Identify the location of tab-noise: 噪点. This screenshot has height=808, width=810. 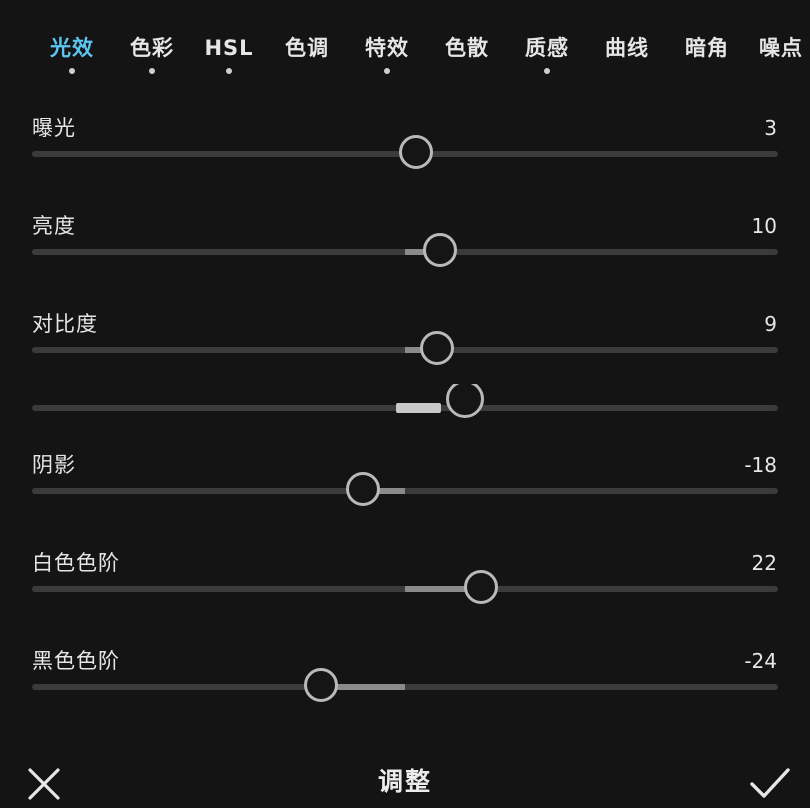
(784, 58).